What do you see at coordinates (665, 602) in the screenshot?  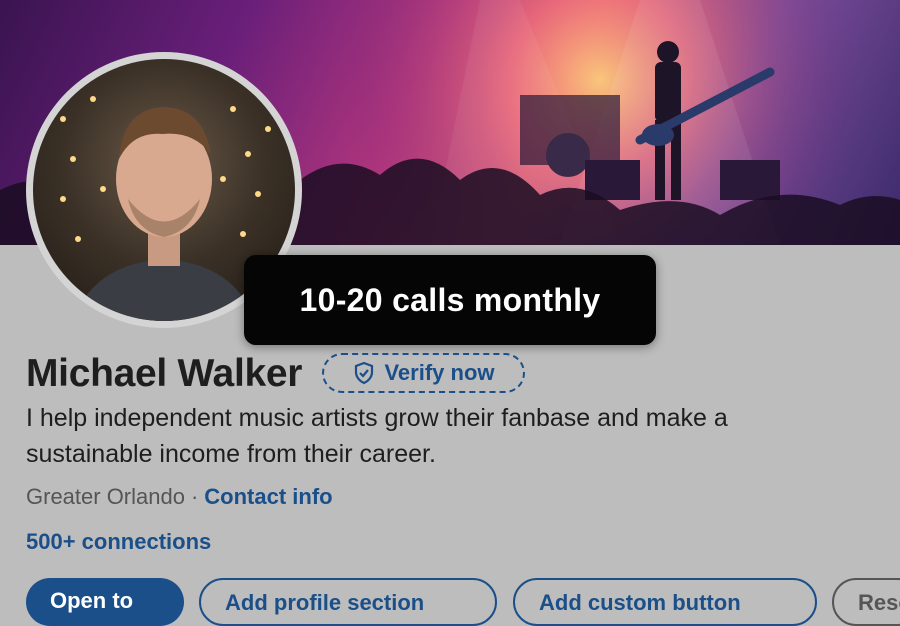 I see `add-custom-button-button: Add custom button` at bounding box center [665, 602].